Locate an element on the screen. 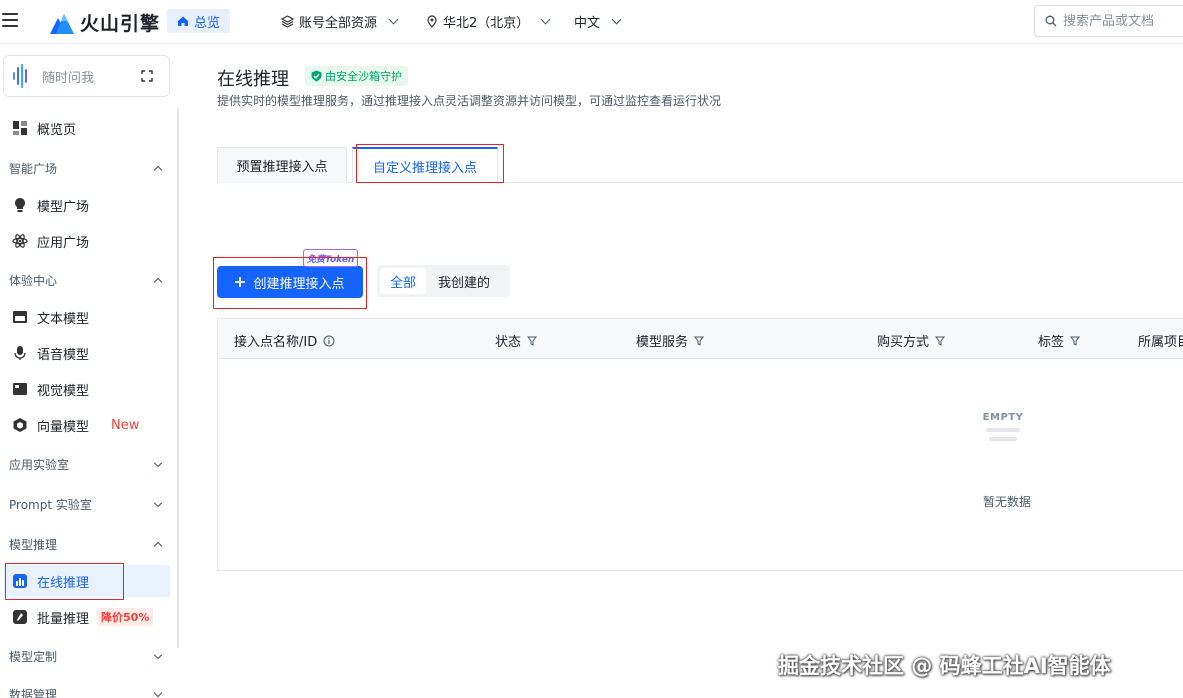  text-window-icon is located at coordinates (20, 317).